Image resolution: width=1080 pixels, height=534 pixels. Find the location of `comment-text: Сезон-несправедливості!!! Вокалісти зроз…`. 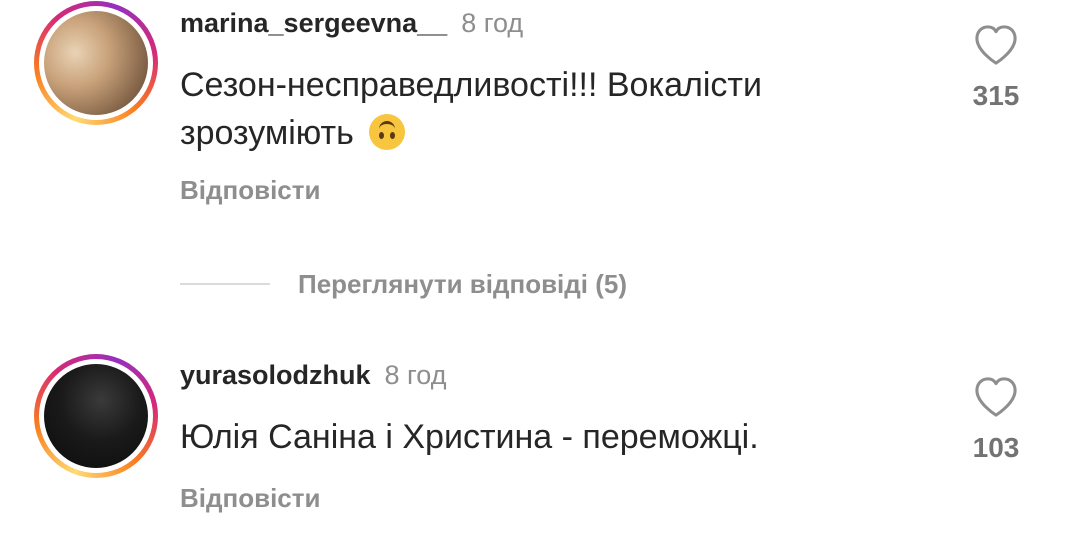

comment-text: Сезон-несправедливості!!! Вокалісти зроз… is located at coordinates (540, 109).